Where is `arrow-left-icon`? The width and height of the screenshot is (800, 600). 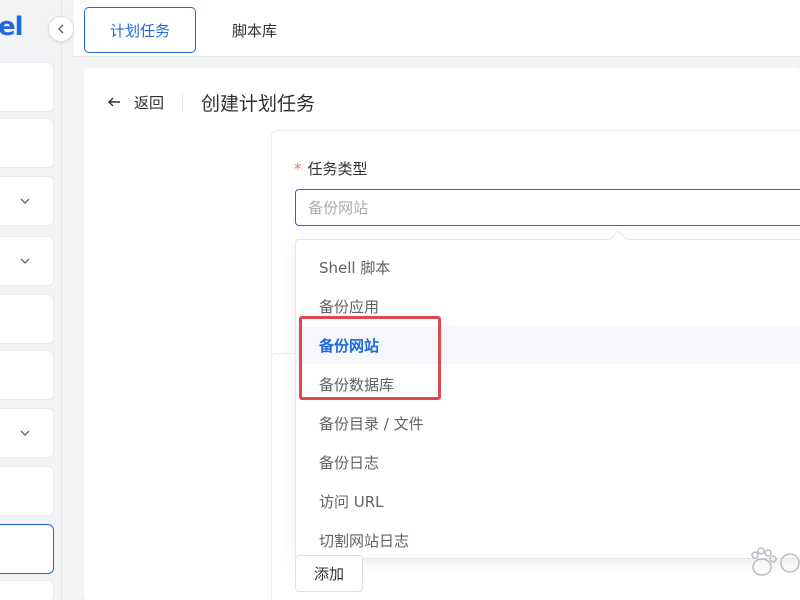 arrow-left-icon is located at coordinates (114, 102).